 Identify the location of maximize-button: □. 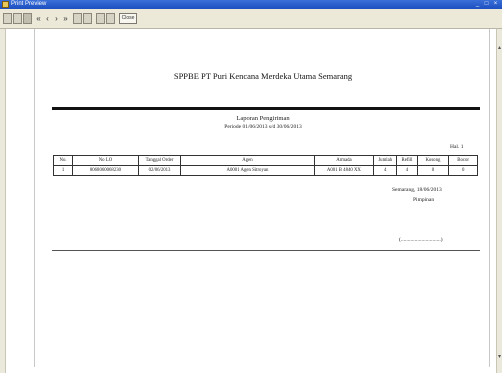
(486, 4).